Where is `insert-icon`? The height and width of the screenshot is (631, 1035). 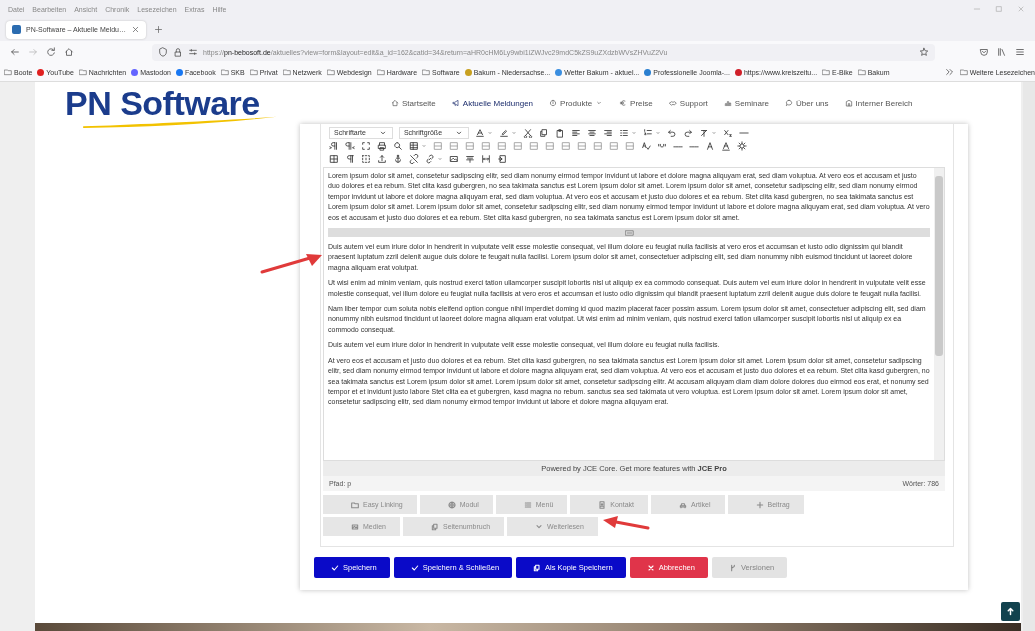 insert-icon is located at coordinates (502, 158).